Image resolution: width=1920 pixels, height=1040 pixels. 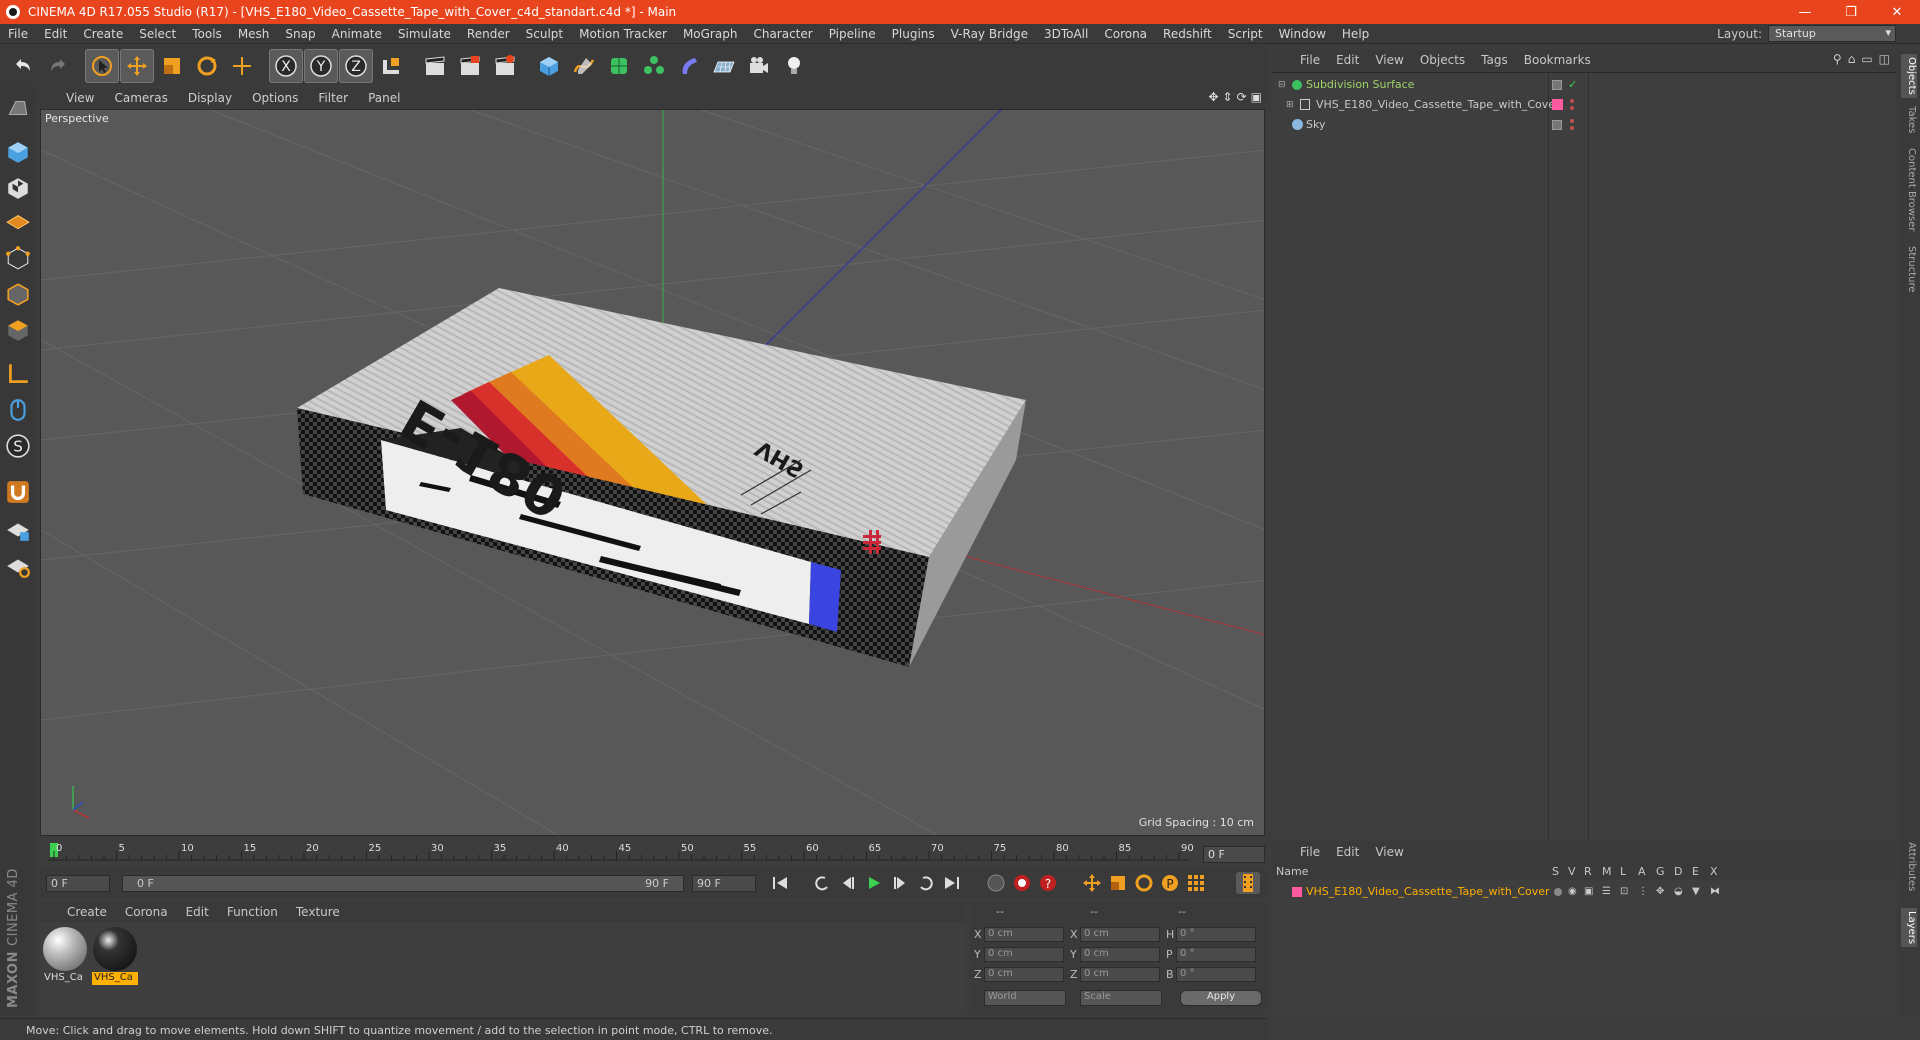 I want to click on layer-col-locked: L, so click(x=1623, y=871).